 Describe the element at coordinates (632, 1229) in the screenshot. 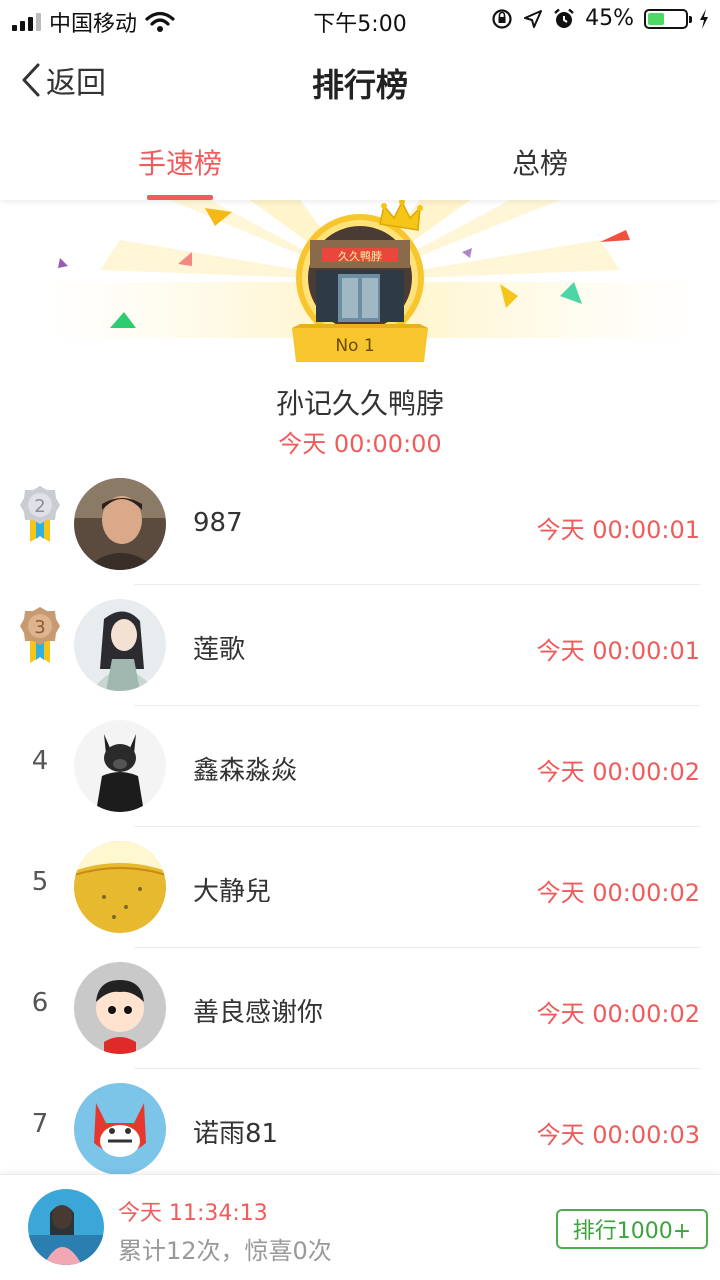

I see `my-rank-button: 排行1000+` at that location.